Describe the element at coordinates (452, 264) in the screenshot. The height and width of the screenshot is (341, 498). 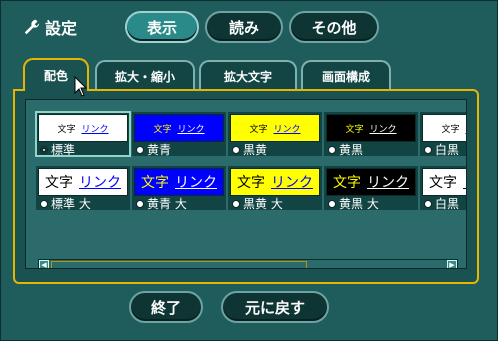
I see `scroll-right-icon: ▶` at that location.